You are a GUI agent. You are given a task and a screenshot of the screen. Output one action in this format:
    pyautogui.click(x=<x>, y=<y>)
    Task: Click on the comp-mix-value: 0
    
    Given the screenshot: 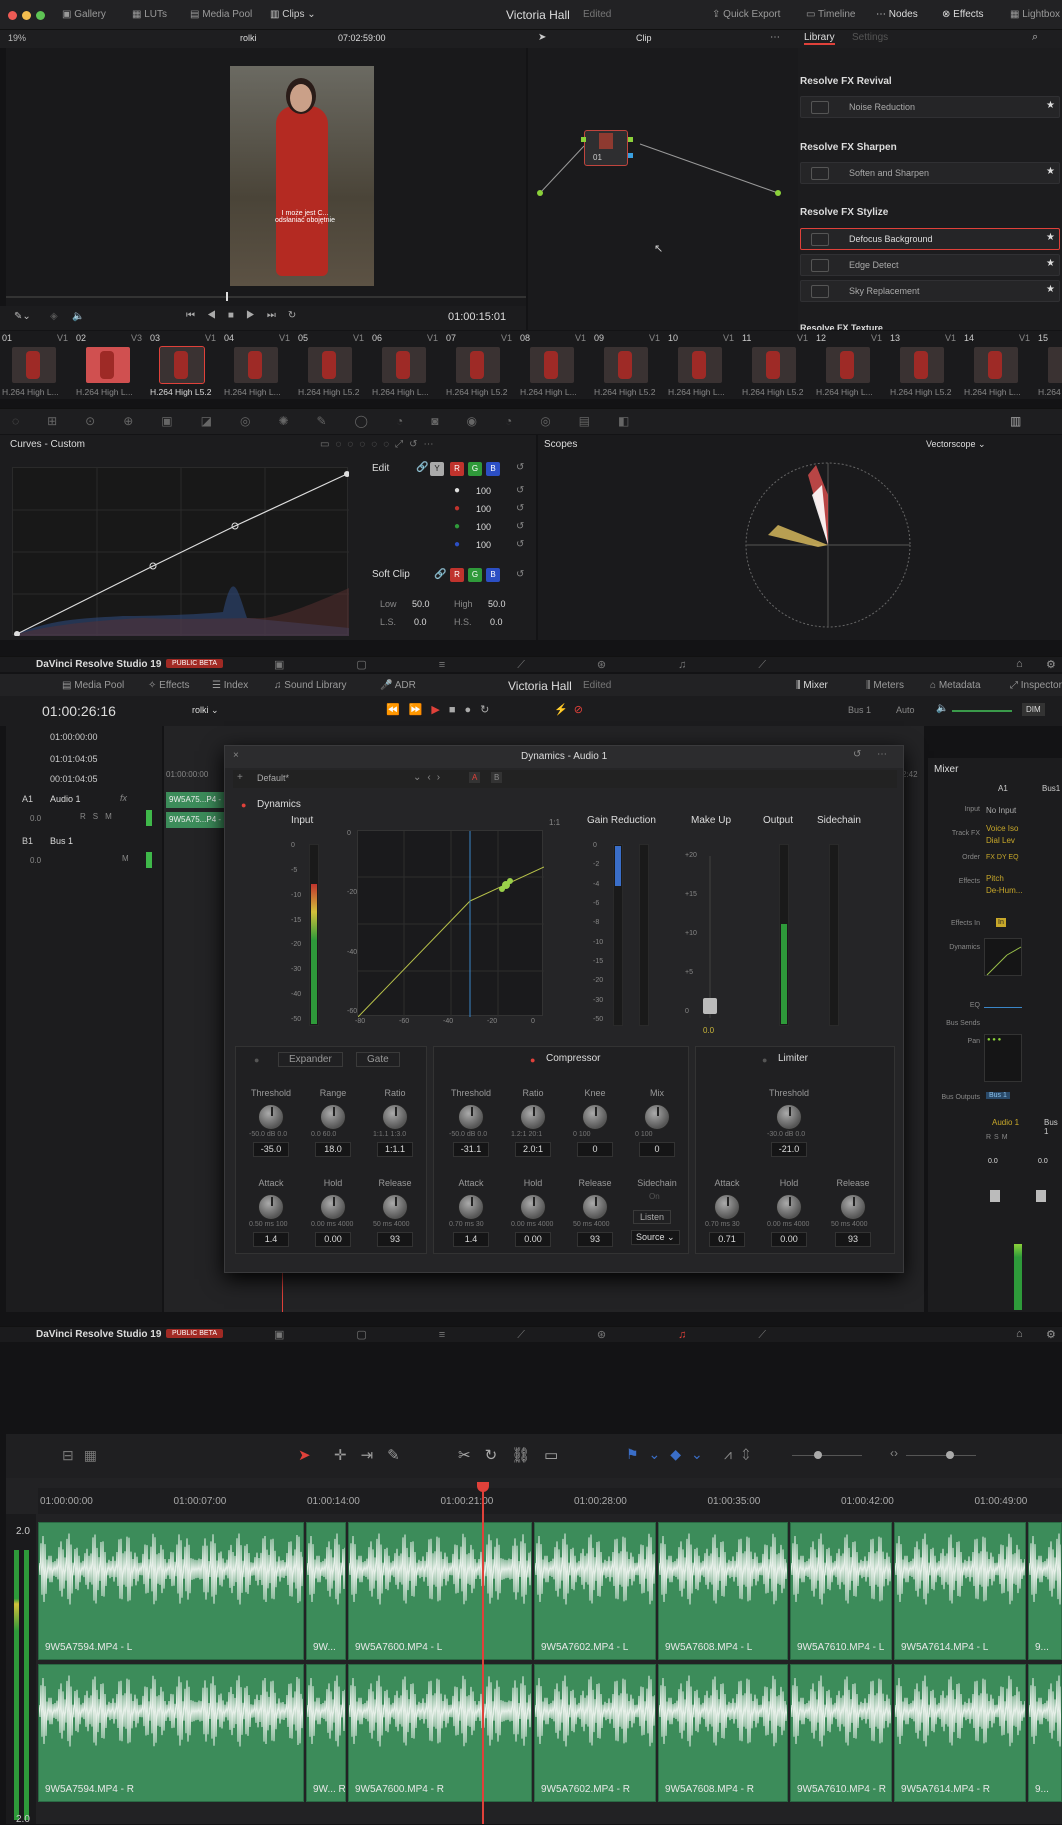 What is the action you would take?
    pyautogui.click(x=657, y=1149)
    